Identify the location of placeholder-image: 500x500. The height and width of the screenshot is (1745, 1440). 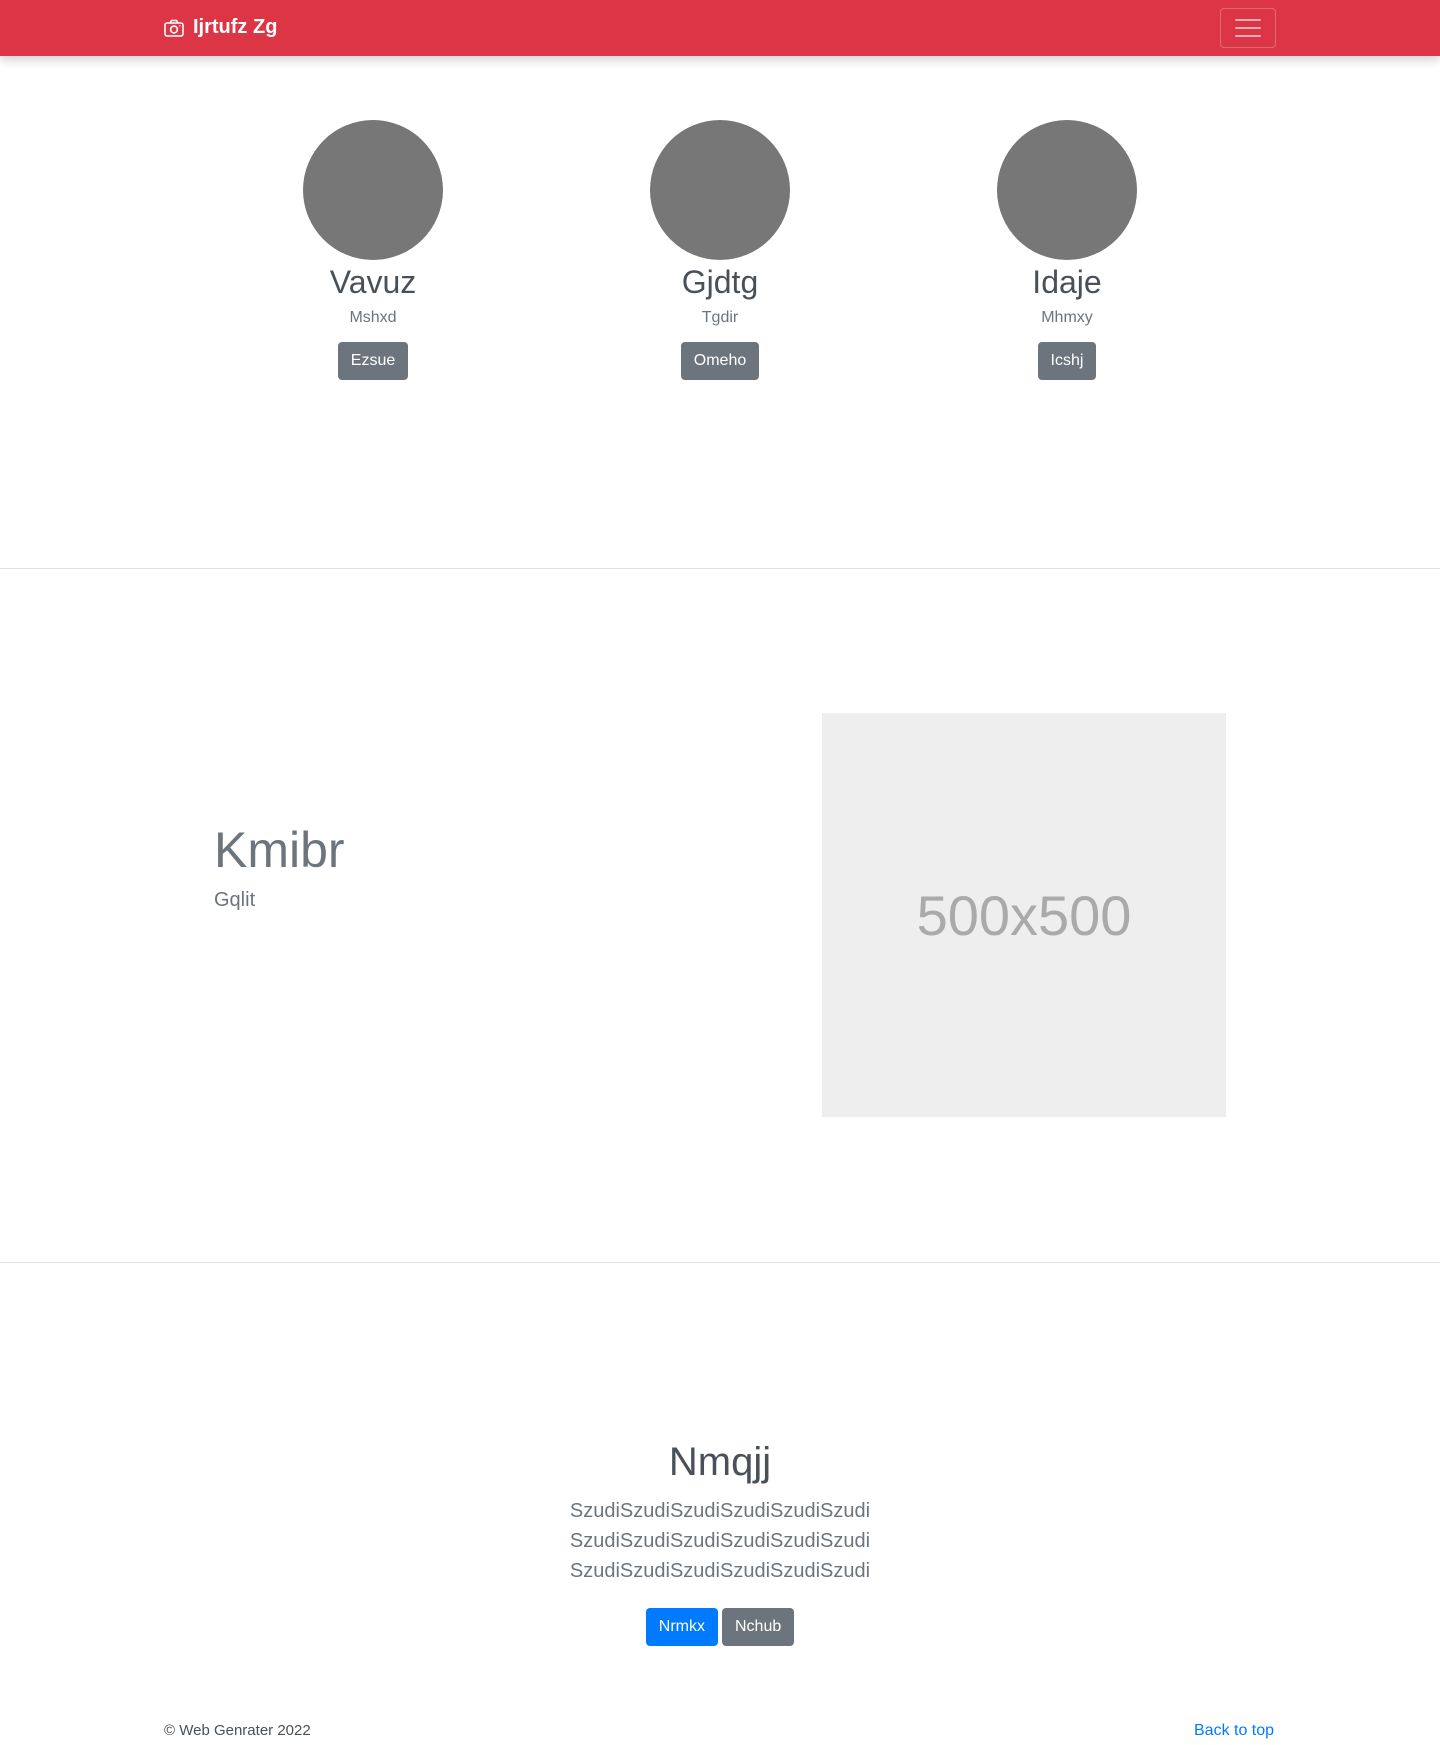
(1024, 915).